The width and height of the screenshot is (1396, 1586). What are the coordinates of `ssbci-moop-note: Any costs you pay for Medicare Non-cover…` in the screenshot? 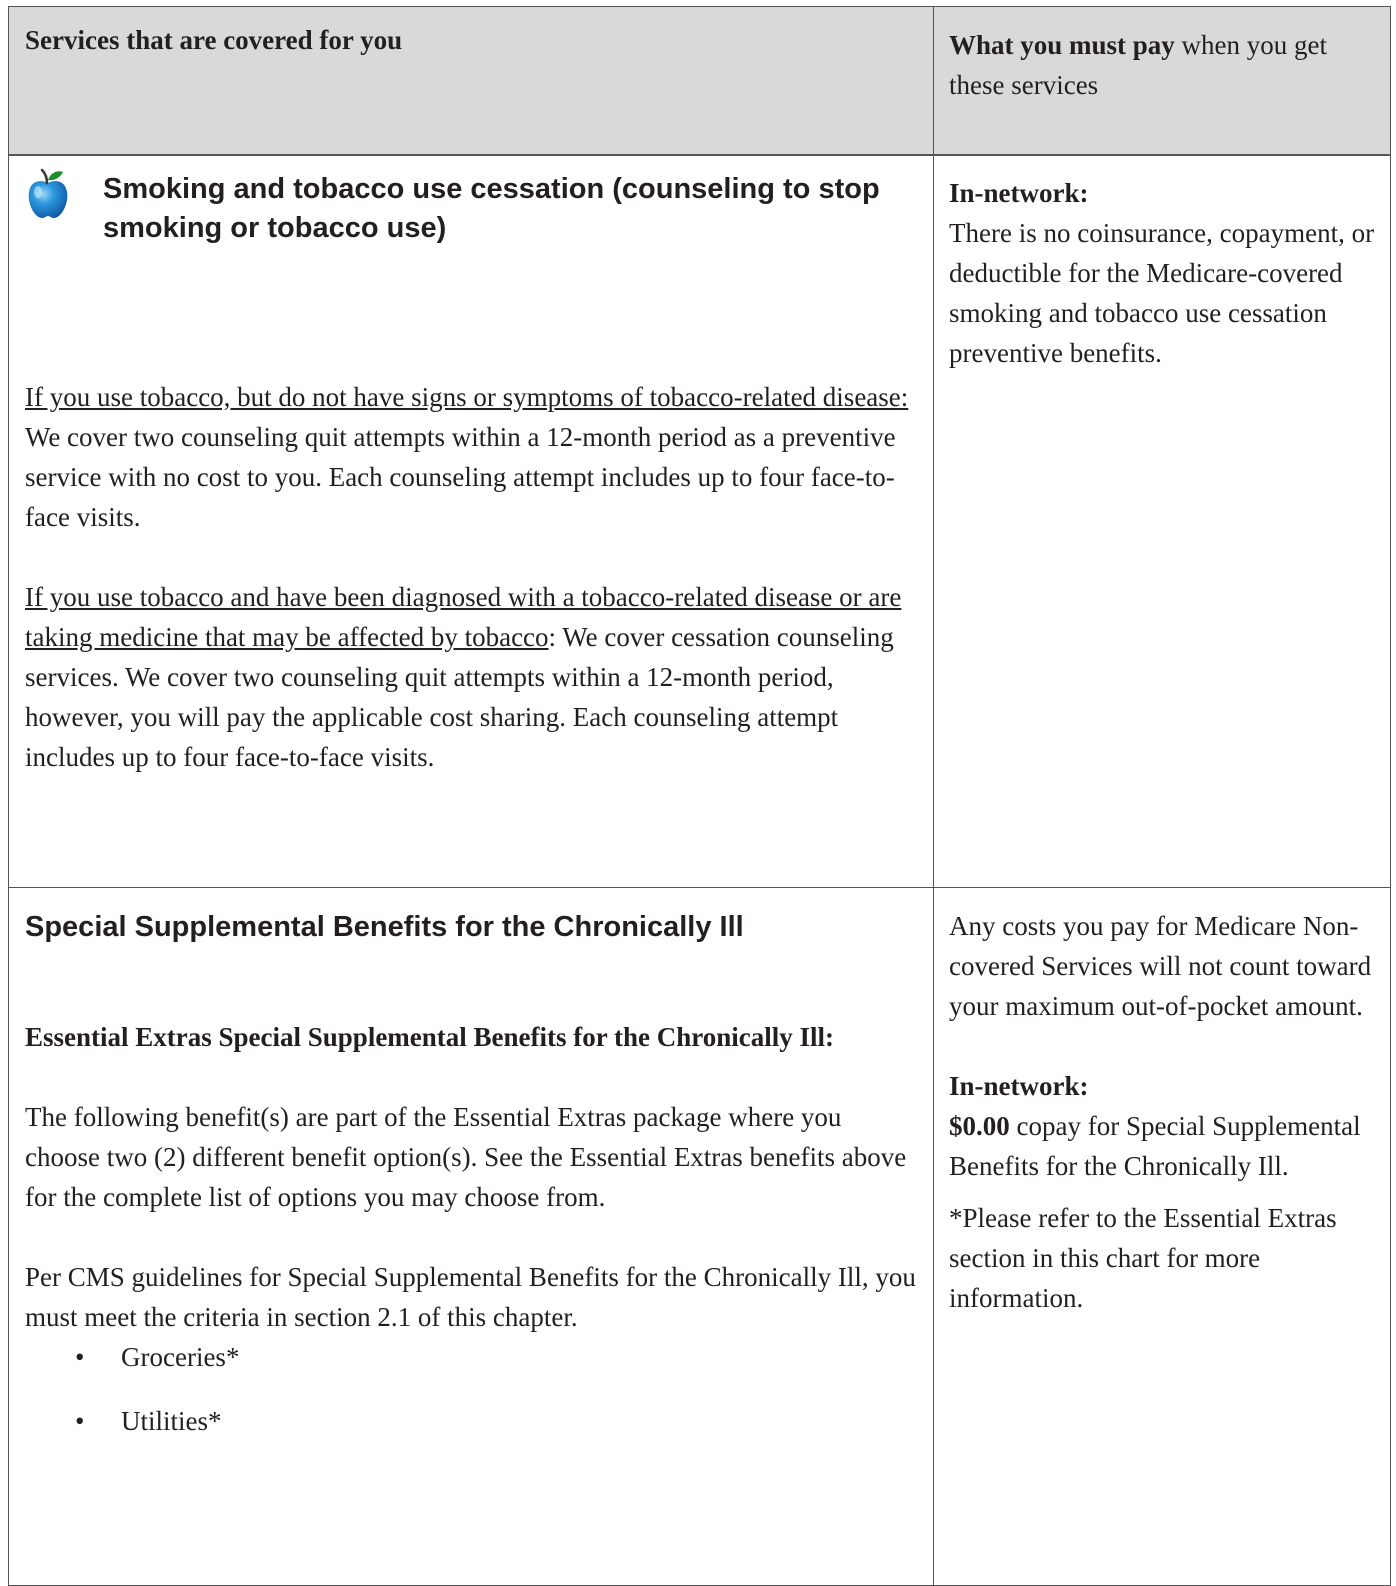 It's located at (1160, 966).